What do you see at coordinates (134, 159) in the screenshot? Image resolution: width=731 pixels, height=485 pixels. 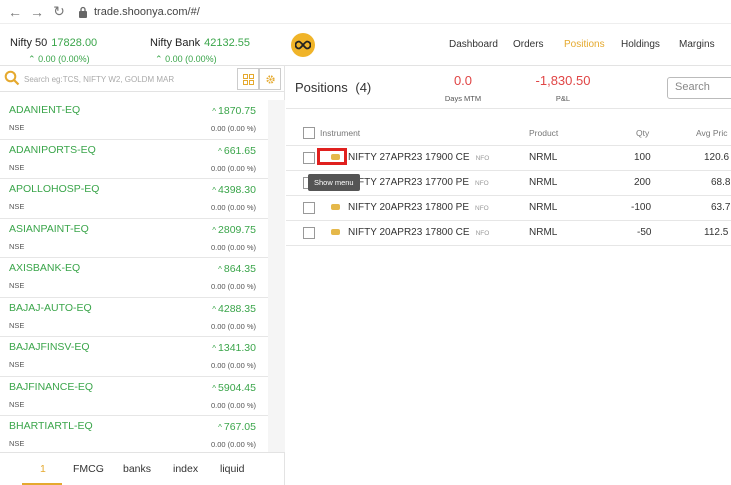 I see `list-item: ADANIPORTS-EQ NSE ^ 661.65 0.00 (0.00 %)` at bounding box center [134, 159].